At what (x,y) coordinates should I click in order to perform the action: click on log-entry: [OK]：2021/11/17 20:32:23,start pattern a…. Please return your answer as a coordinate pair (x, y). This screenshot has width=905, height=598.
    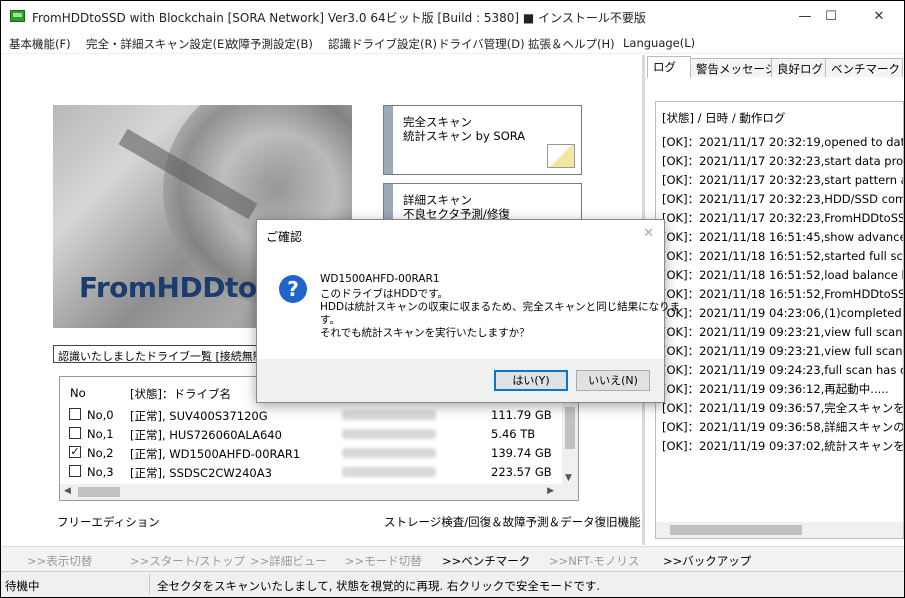
    Looking at the image, I should click on (782, 180).